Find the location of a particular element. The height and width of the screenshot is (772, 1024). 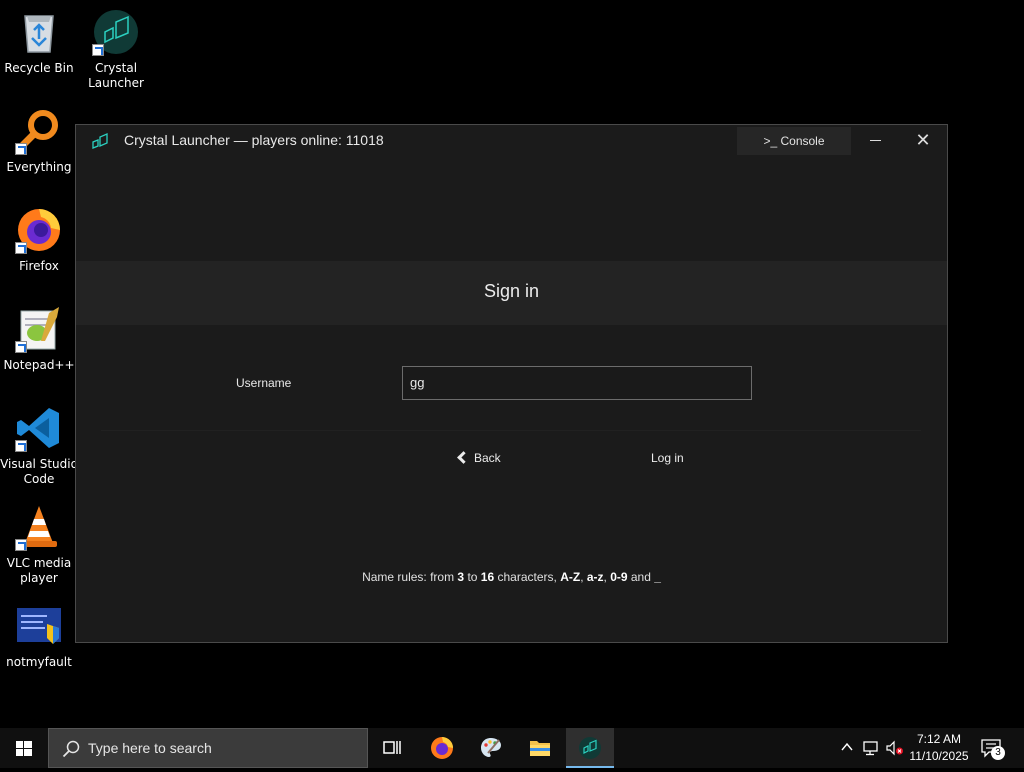

username-input: gg is located at coordinates (577, 383).